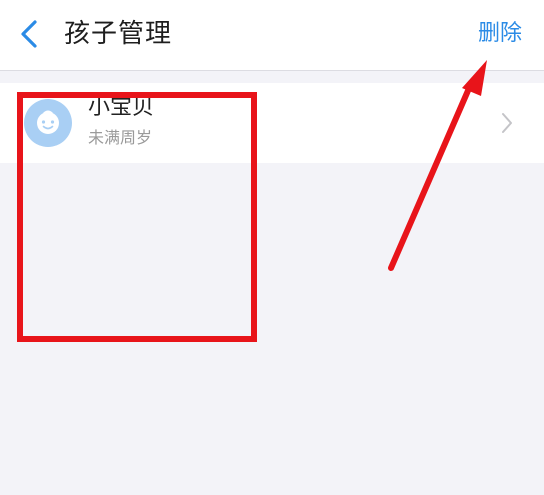 This screenshot has width=544, height=495. Describe the element at coordinates (118, 34) in the screenshot. I see `page-title: 孩子管理` at that location.